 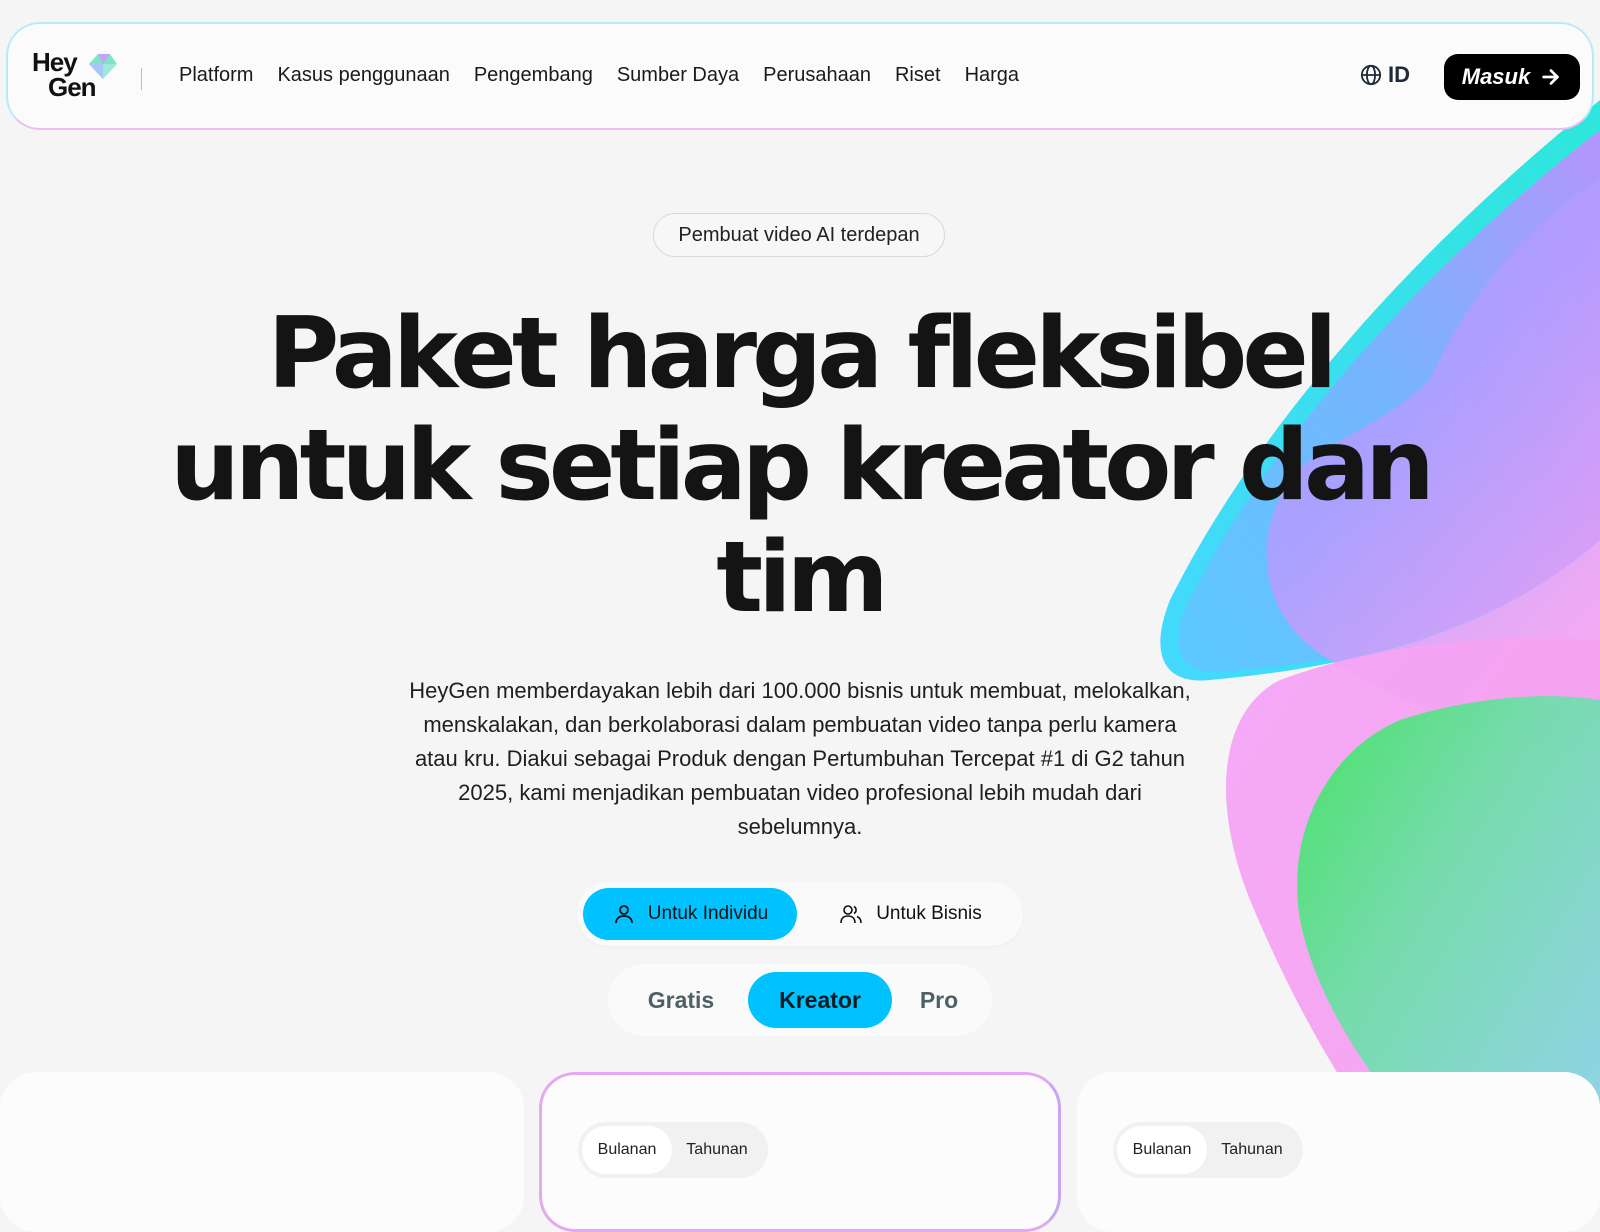 I want to click on title-line-1: Paket harga fleksibel, so click(x=802, y=354).